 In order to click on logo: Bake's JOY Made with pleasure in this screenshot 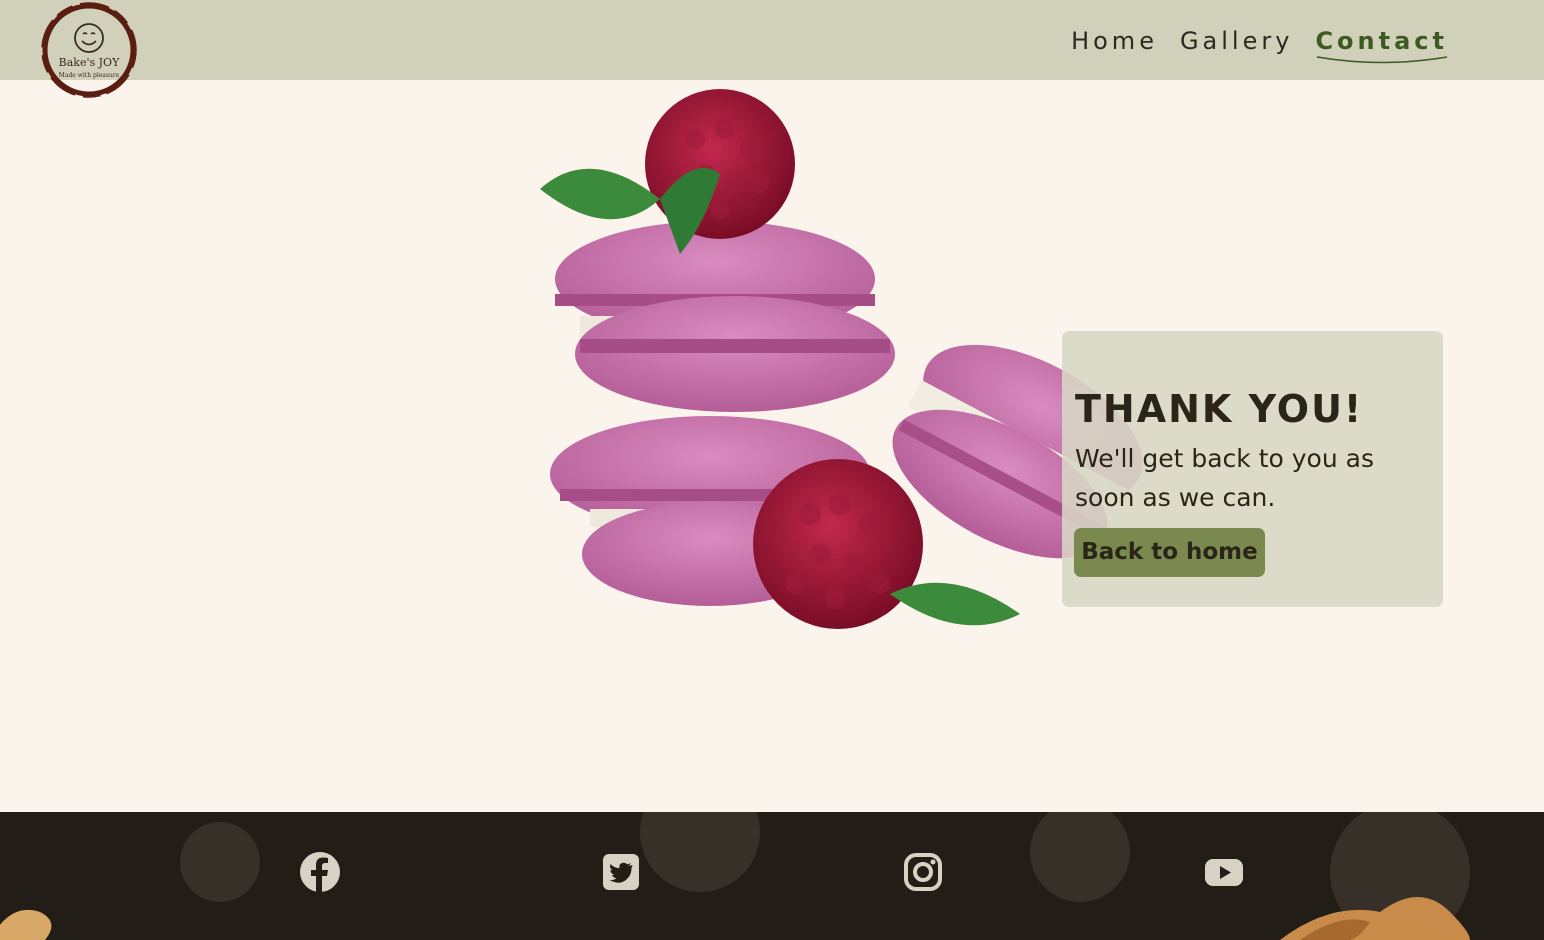, I will do `click(89, 51)`.